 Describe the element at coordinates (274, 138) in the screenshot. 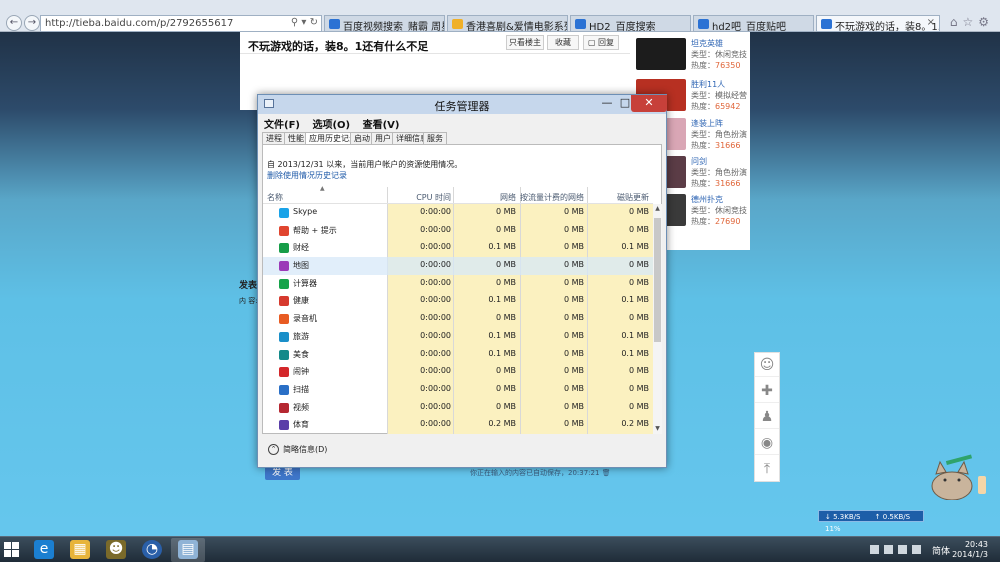

I see `tab-0: 进程` at that location.